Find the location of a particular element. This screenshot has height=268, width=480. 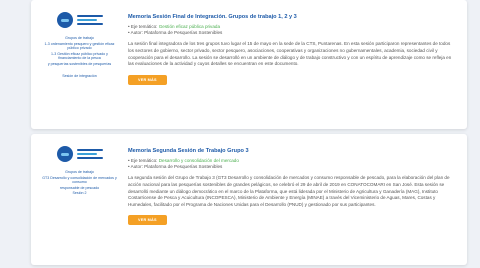

sidebar-link-session: Sesión 2 is located at coordinates (80, 193).